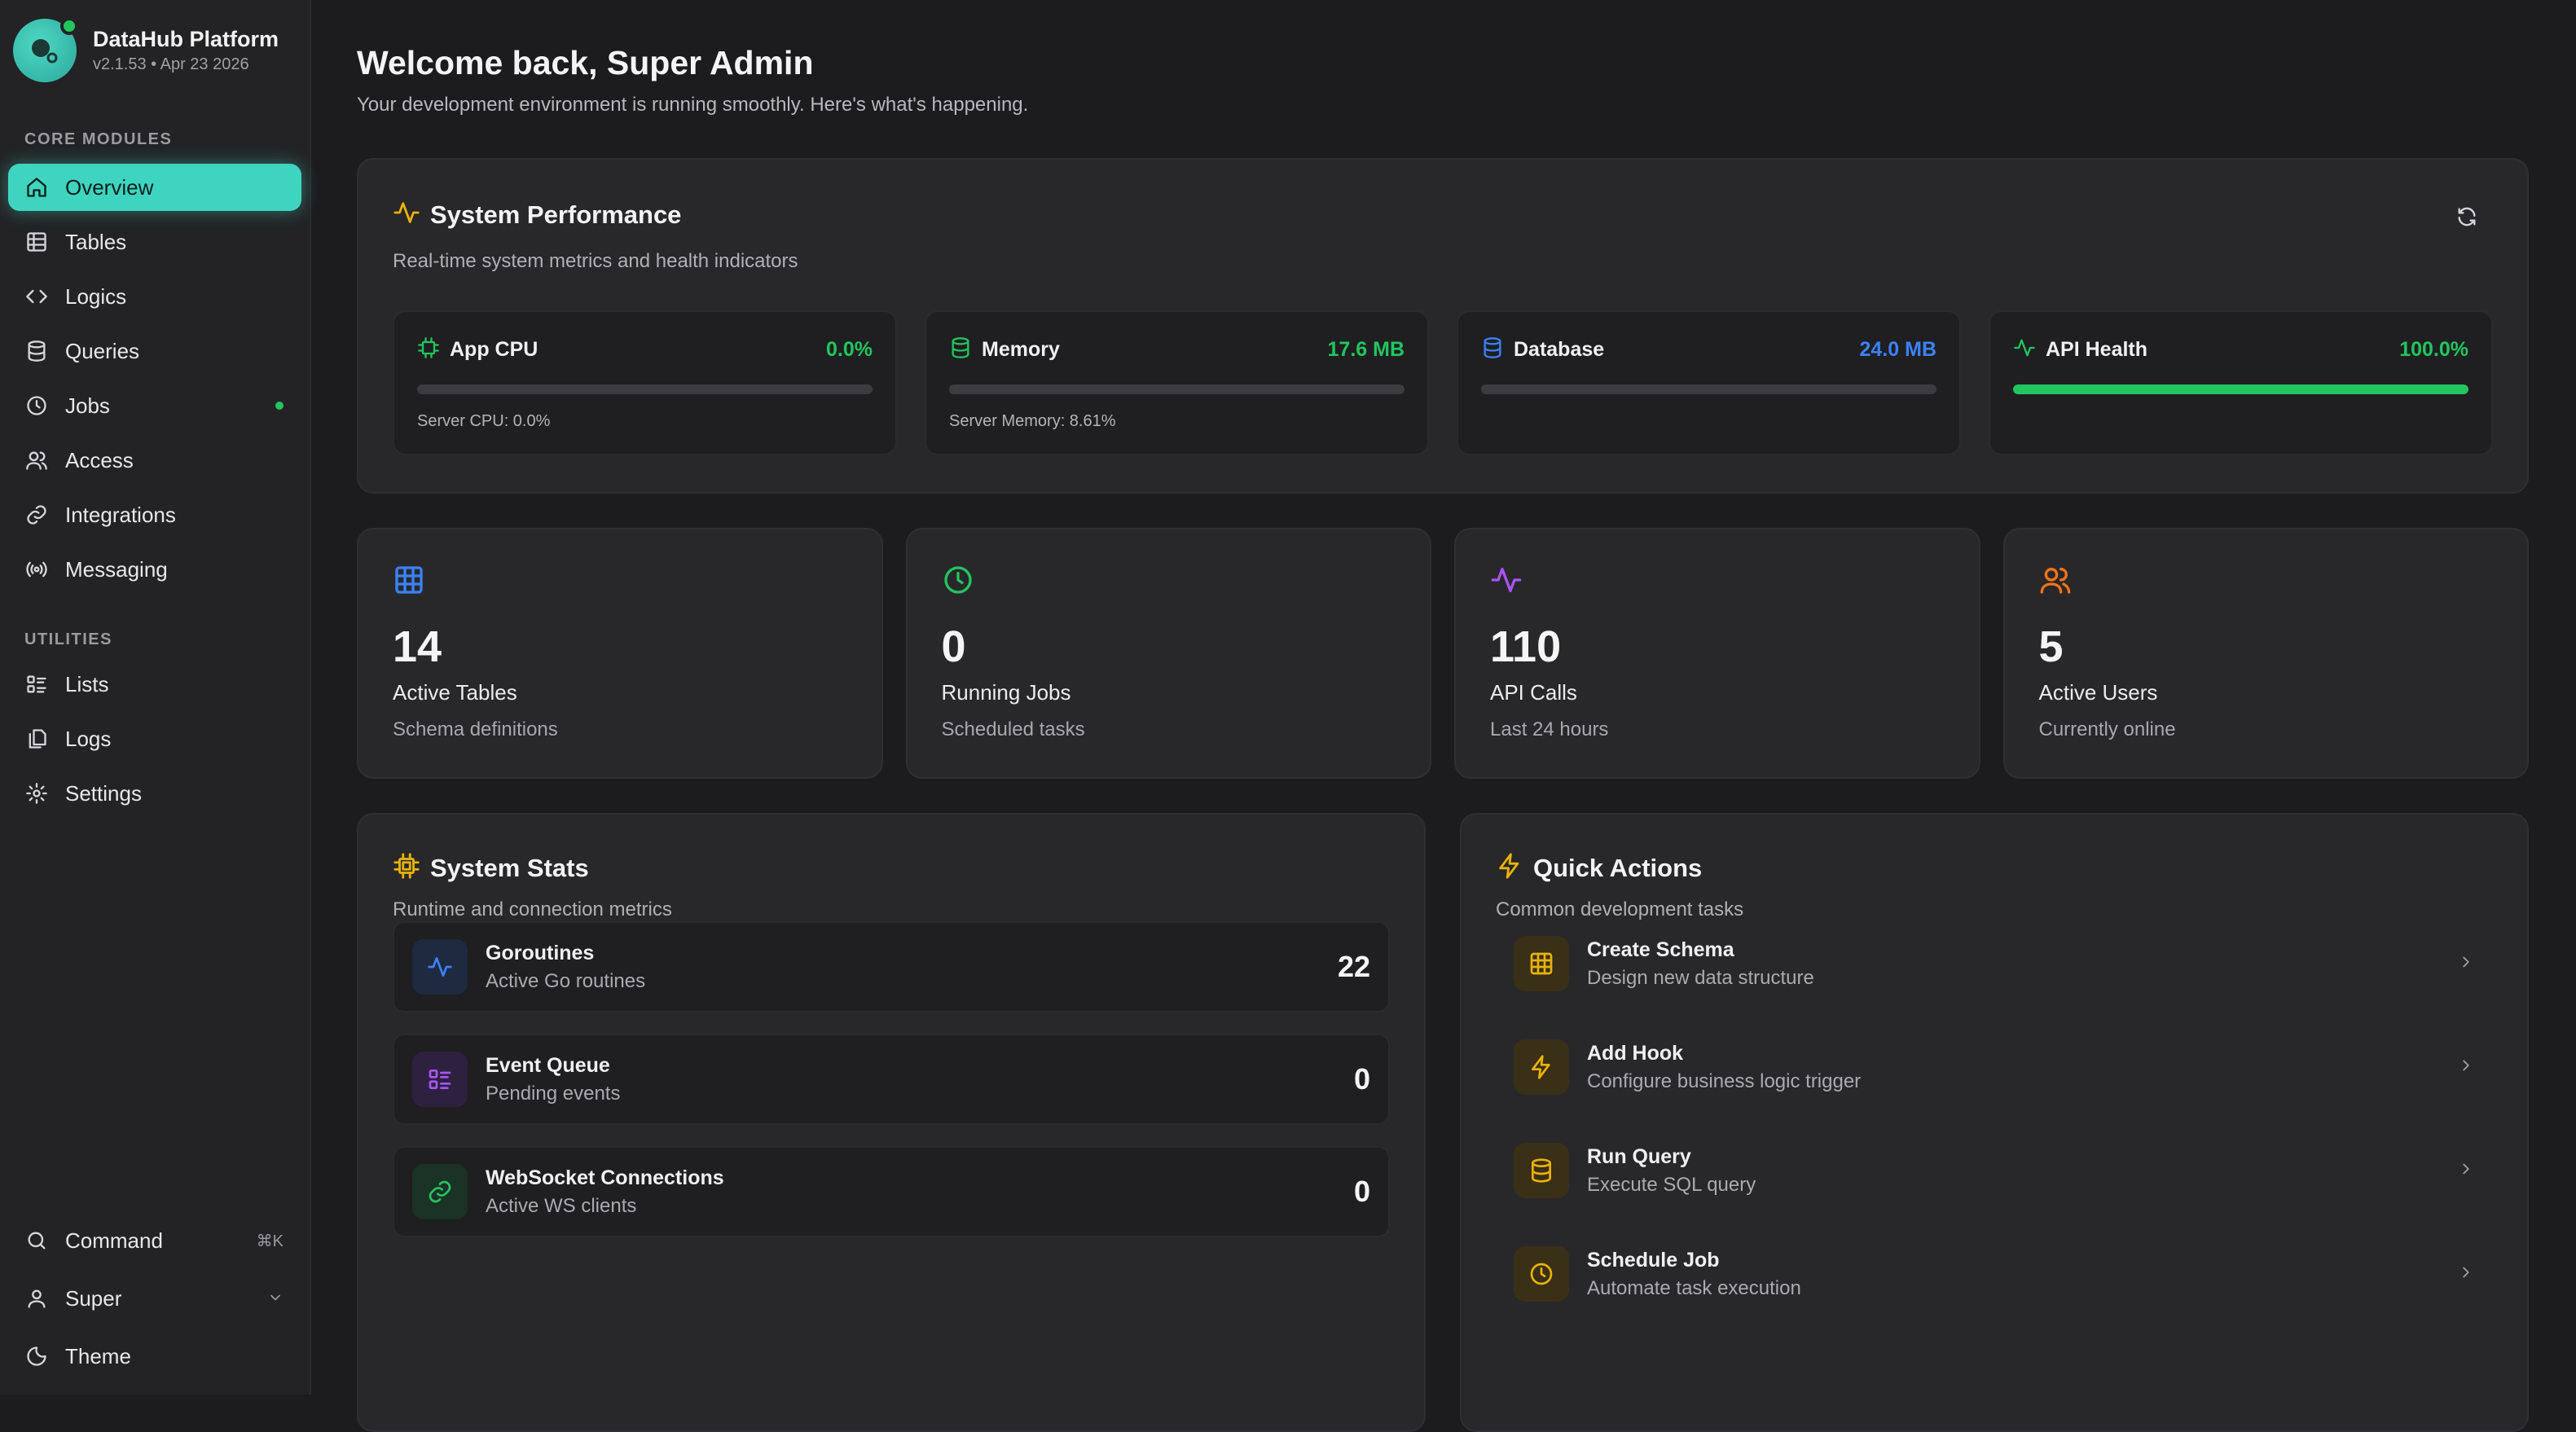 This screenshot has height=1432, width=2576. Describe the element at coordinates (1635, 1053) in the screenshot. I see `action-title: Add Hook` at that location.